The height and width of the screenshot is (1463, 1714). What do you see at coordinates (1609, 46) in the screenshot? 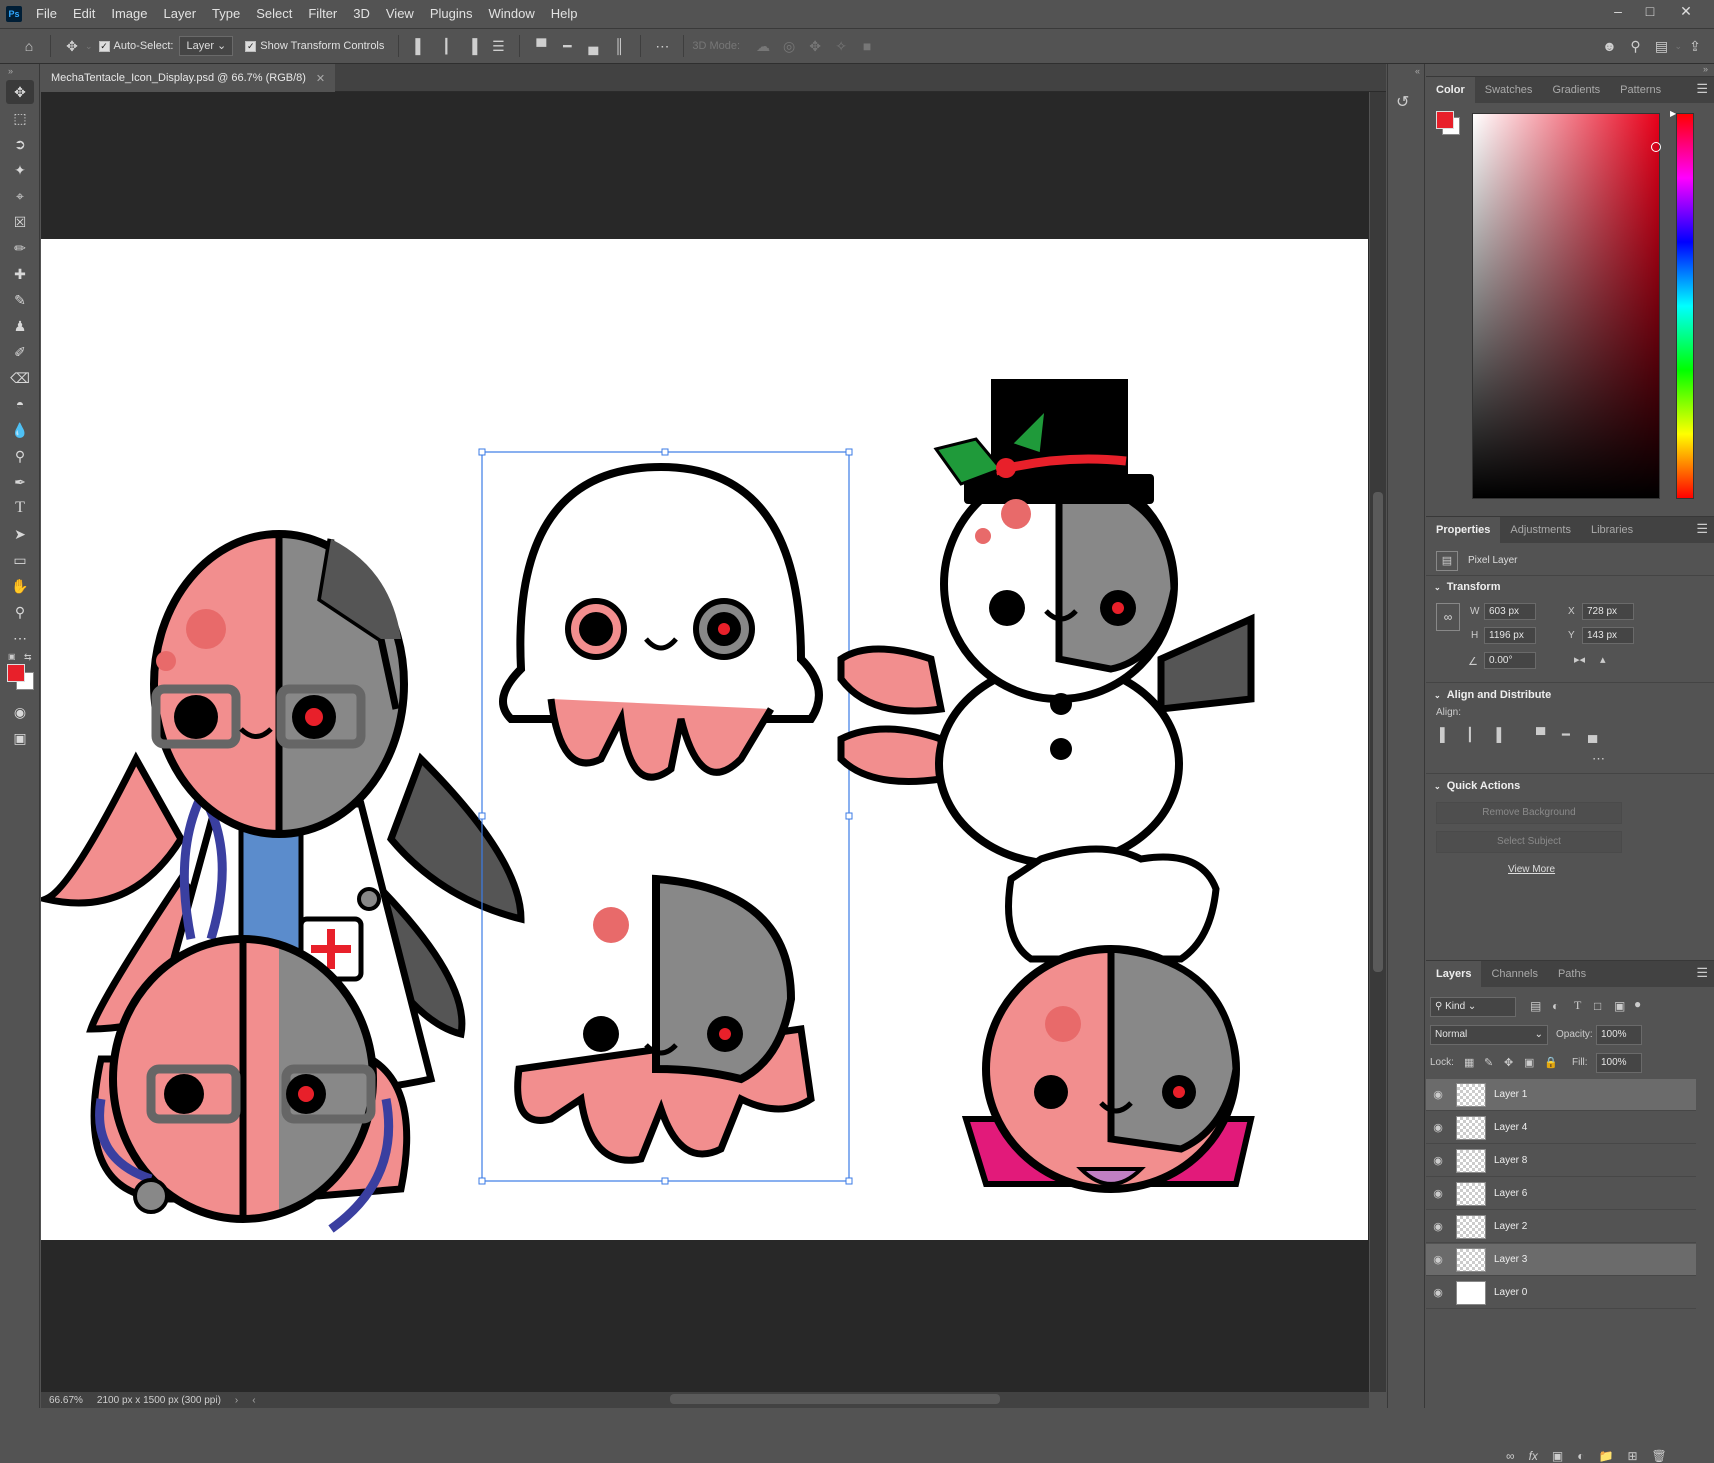
I see `share-user-icon: ☻` at bounding box center [1609, 46].